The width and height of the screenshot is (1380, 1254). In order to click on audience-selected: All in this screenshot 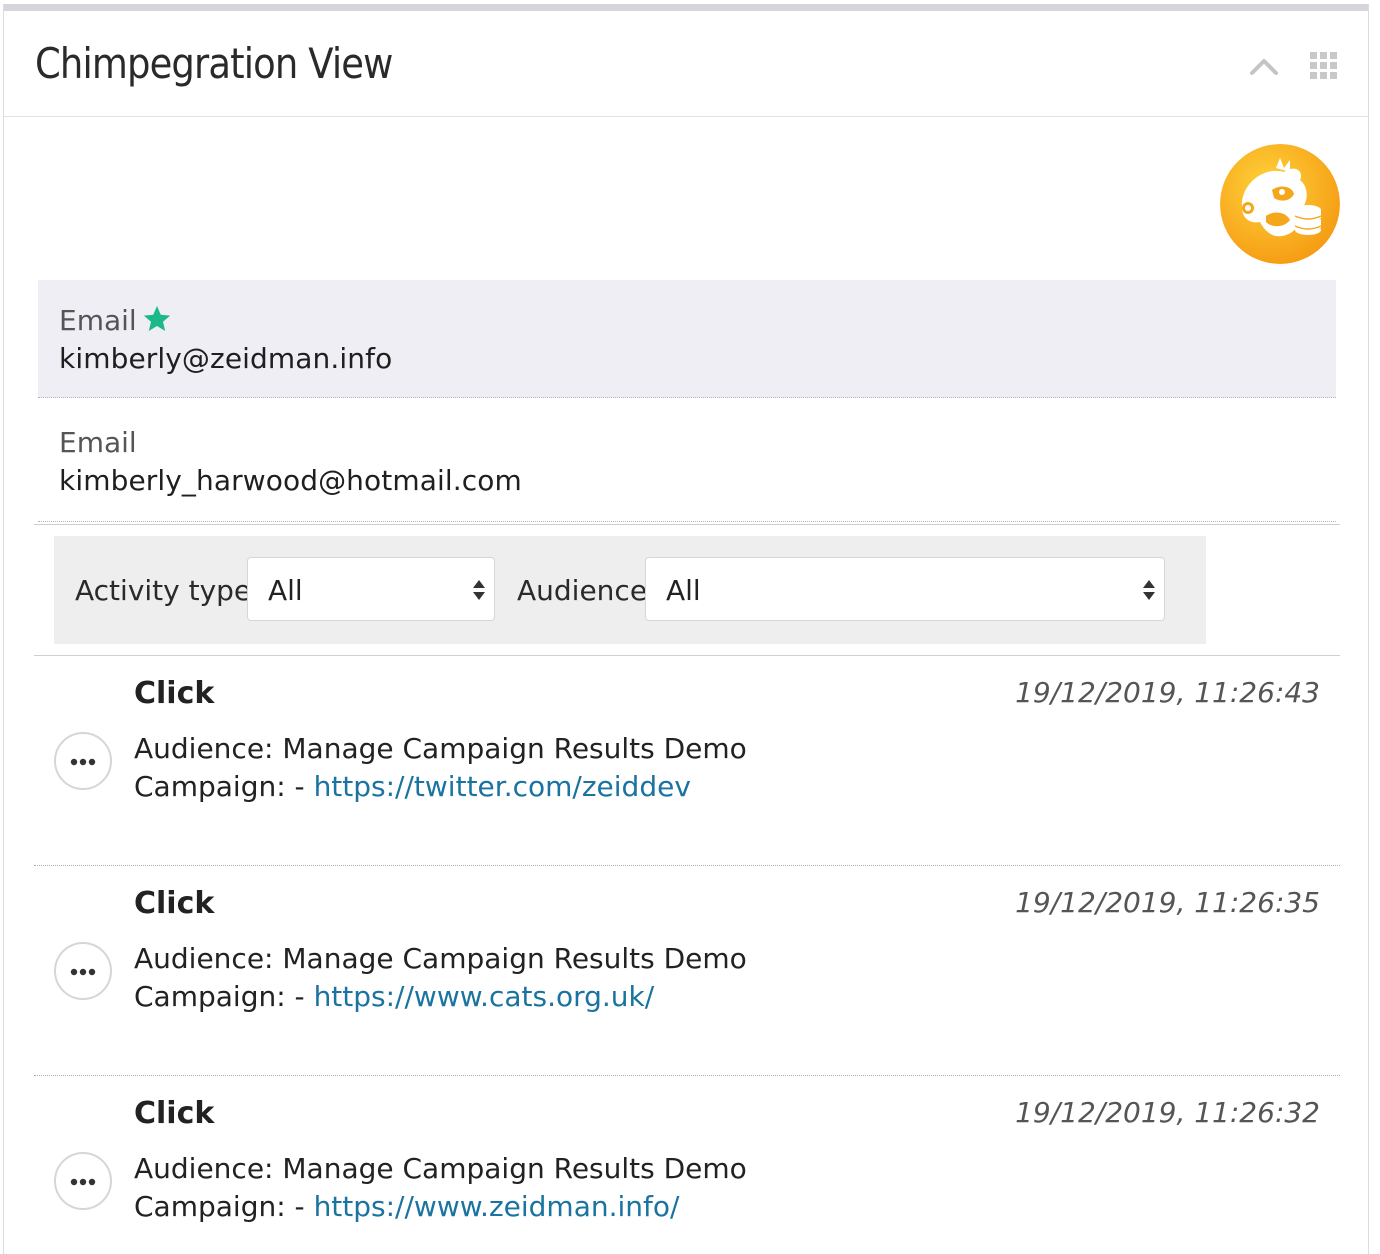, I will do `click(683, 590)`.